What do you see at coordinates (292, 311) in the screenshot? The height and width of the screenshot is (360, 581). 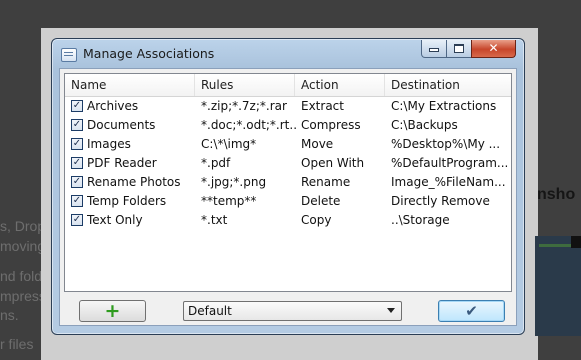 I see `profile-select: Default` at bounding box center [292, 311].